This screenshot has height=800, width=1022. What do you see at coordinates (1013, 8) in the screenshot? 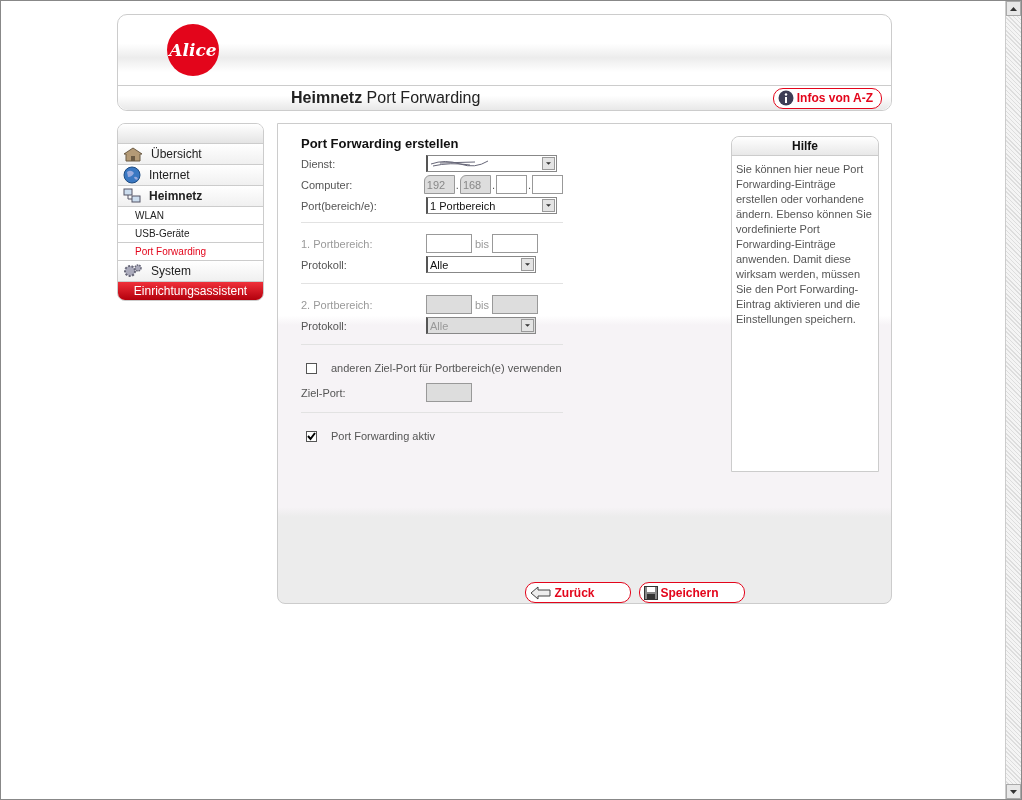
I see `scroll-up-icon` at bounding box center [1013, 8].